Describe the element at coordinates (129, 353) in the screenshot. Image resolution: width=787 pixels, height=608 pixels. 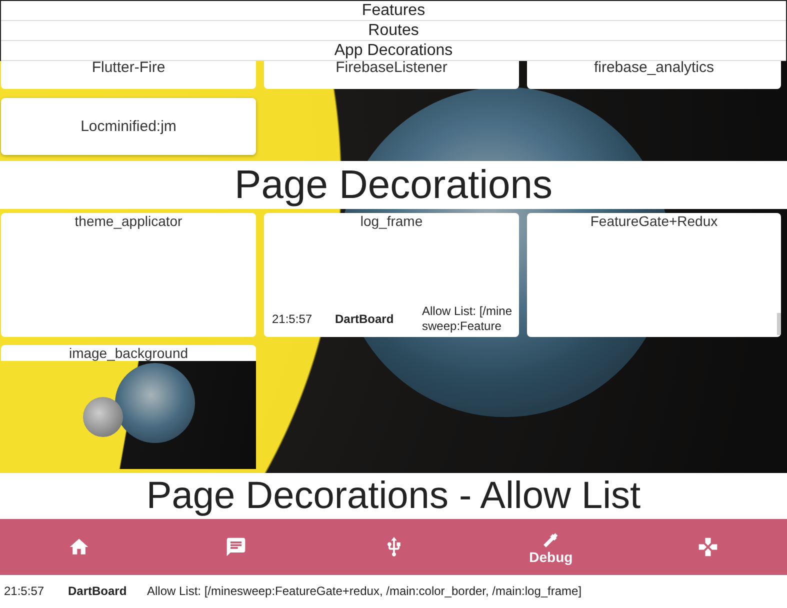
I see `card-title: image_background` at that location.